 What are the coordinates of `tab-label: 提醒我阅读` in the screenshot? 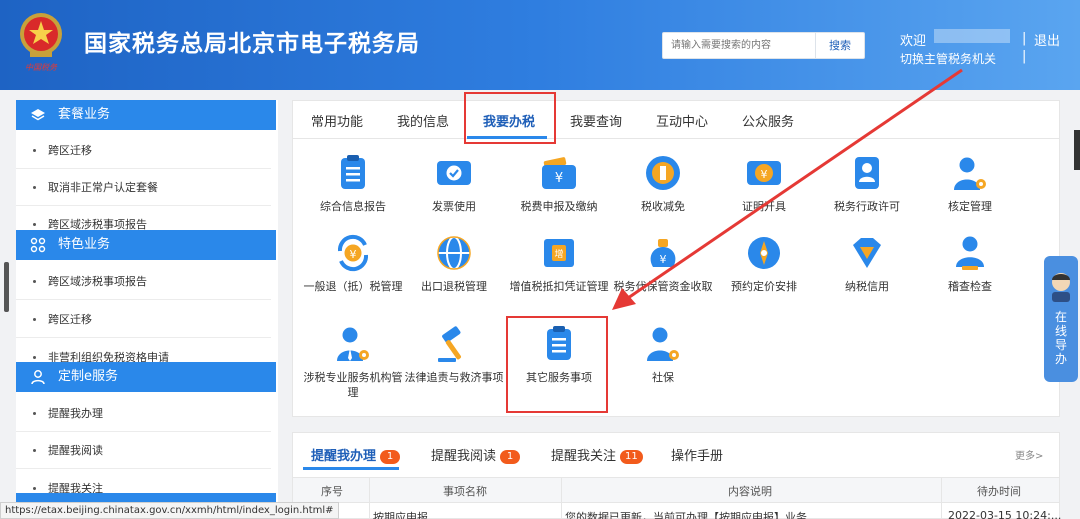 It's located at (464, 456).